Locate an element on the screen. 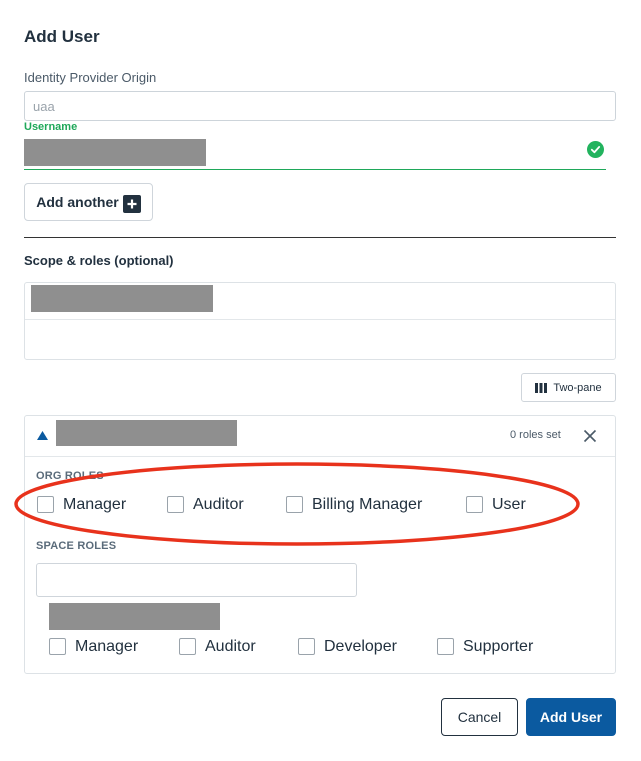 The width and height of the screenshot is (641, 761). two-pane-label: Two-pane is located at coordinates (577, 387).